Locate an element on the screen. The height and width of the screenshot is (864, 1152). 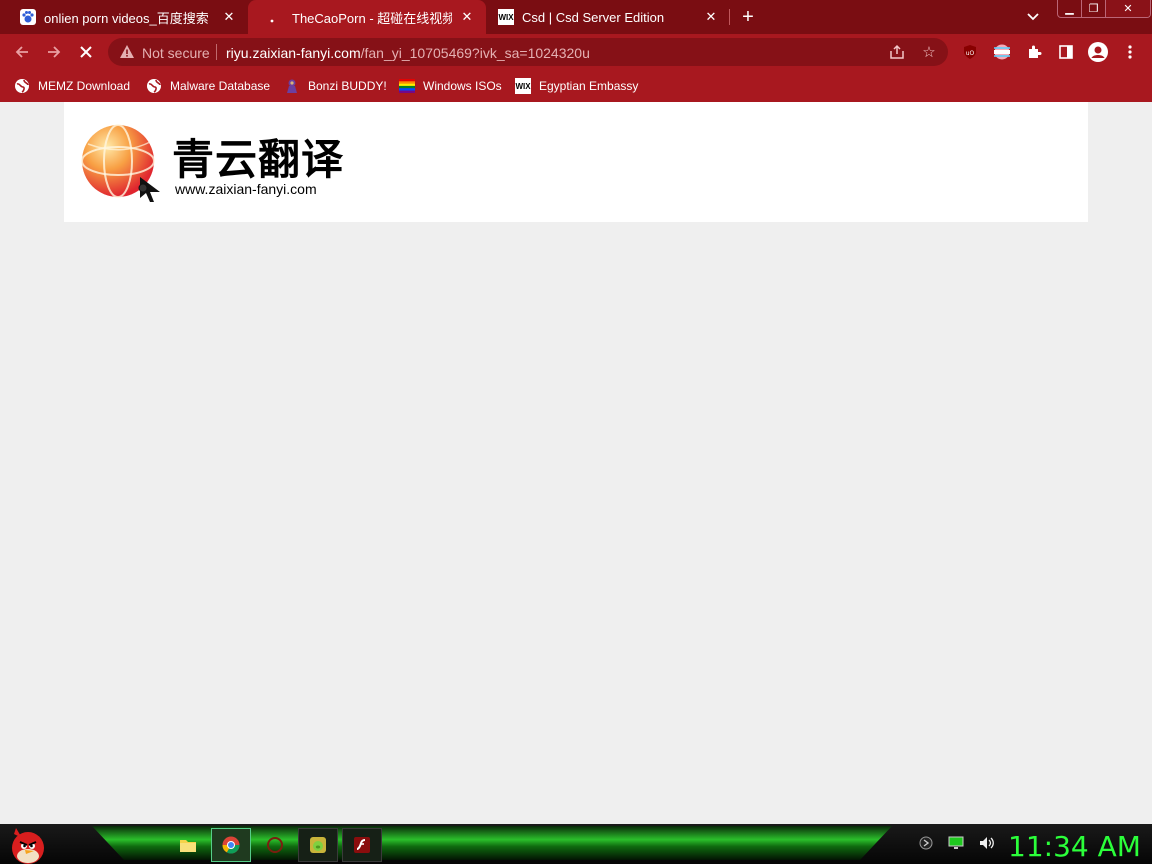
tab-baidu: onlien porn videos_百度搜索 ✕ is located at coordinates (124, 17).